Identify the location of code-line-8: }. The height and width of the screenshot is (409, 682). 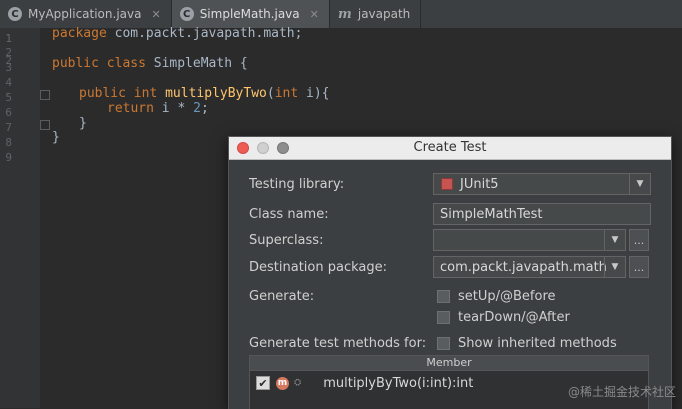
(56, 137).